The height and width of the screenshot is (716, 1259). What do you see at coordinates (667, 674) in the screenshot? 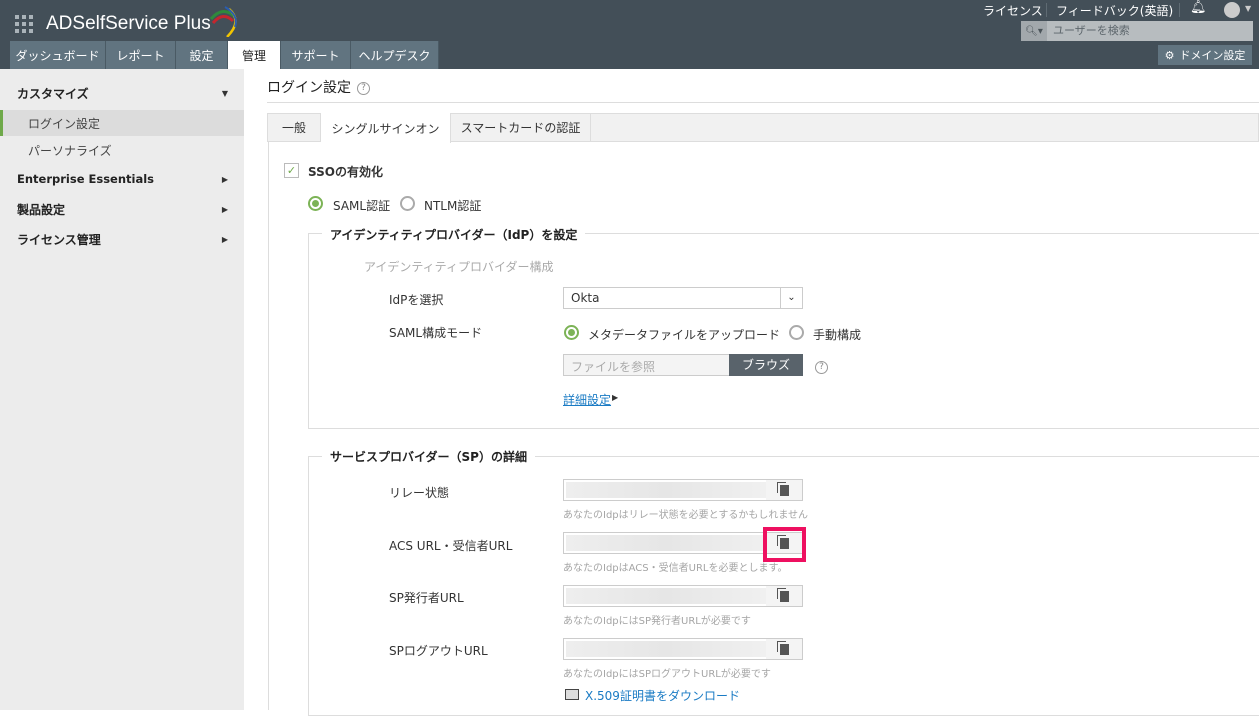
I see `sp-logout-hint: あなたのIdpにはSPログアウトURLが必要です` at bounding box center [667, 674].